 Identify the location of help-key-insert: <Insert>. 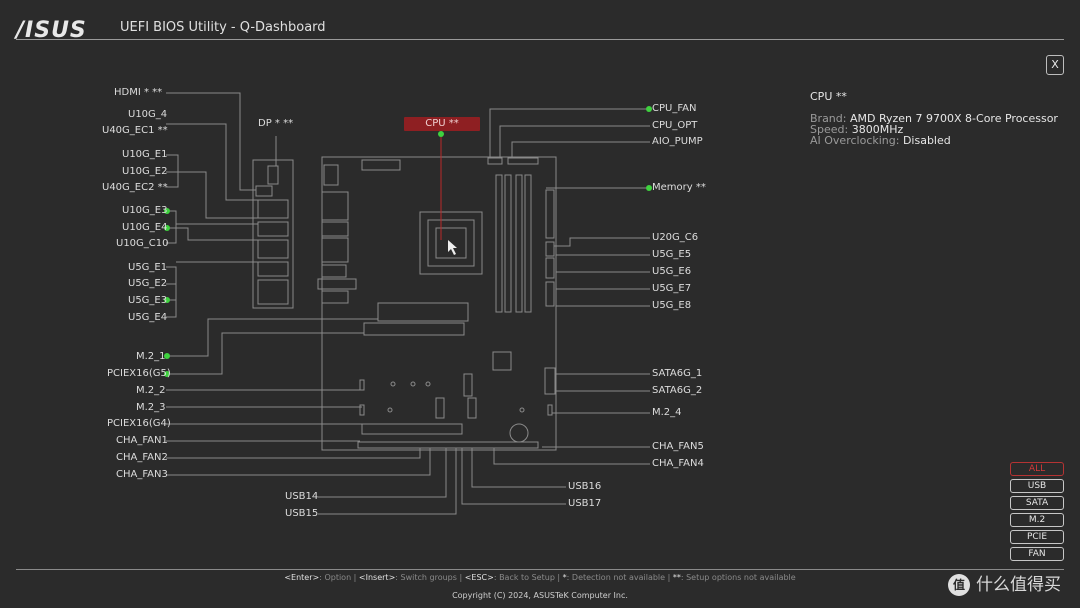
(377, 577).